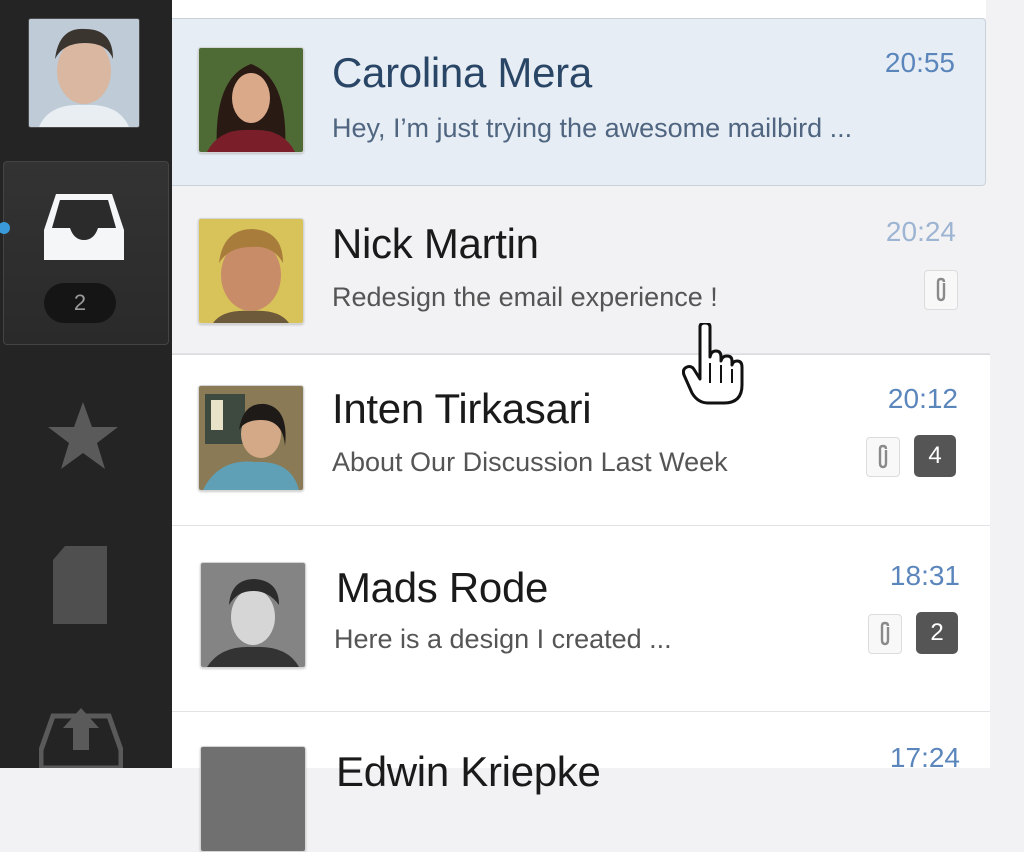 This screenshot has height=852, width=1024. Describe the element at coordinates (935, 456) in the screenshot. I see `thread-count-badge: 4` at that location.